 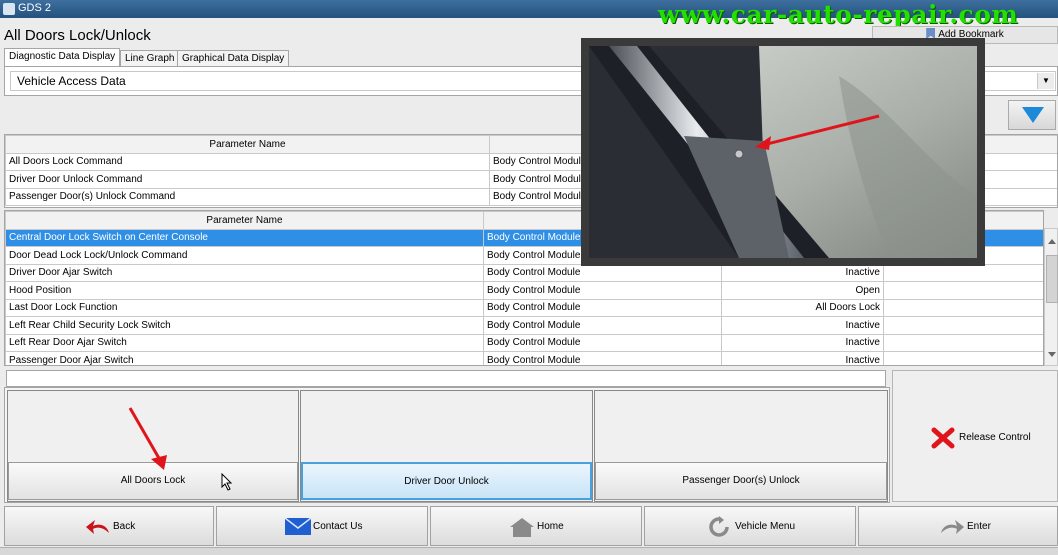 What do you see at coordinates (943, 438) in the screenshot?
I see `close-icon` at bounding box center [943, 438].